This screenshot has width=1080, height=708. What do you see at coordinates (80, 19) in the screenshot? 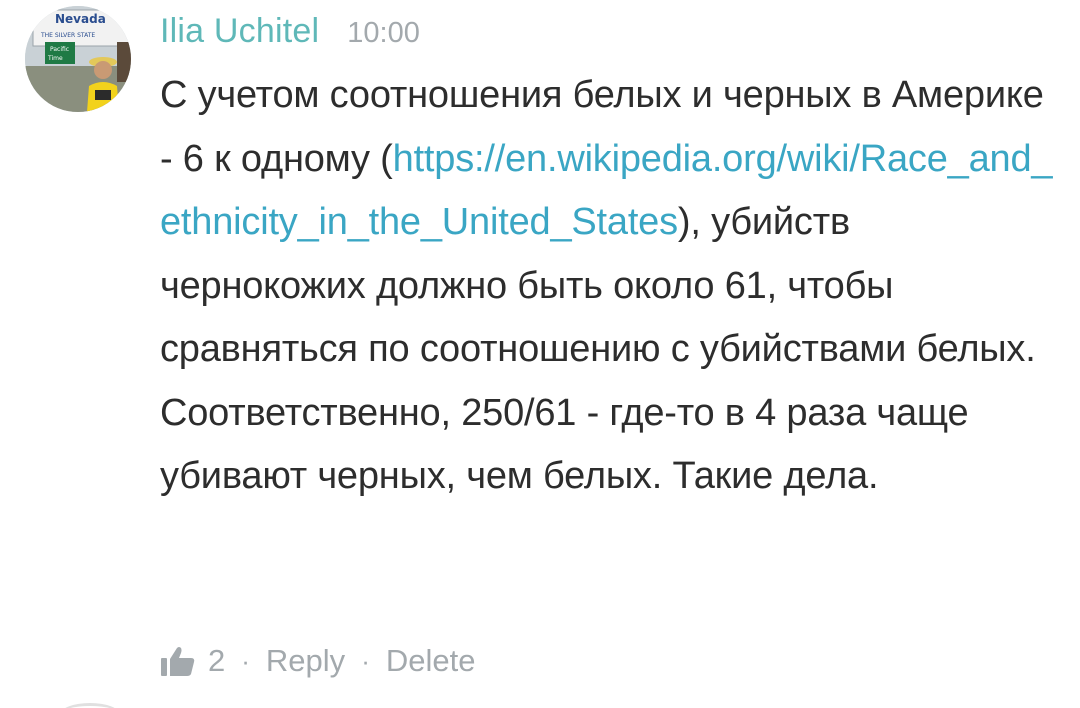
I see `sign-title: Nevada` at bounding box center [80, 19].